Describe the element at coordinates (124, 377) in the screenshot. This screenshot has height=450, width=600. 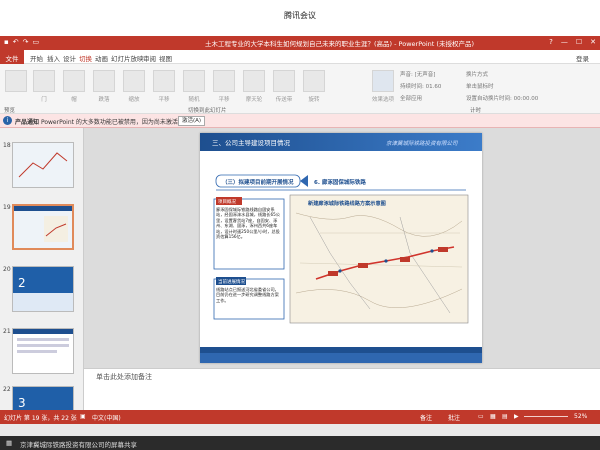
I see `notes-placeholder: 单击此处添加备注` at that location.